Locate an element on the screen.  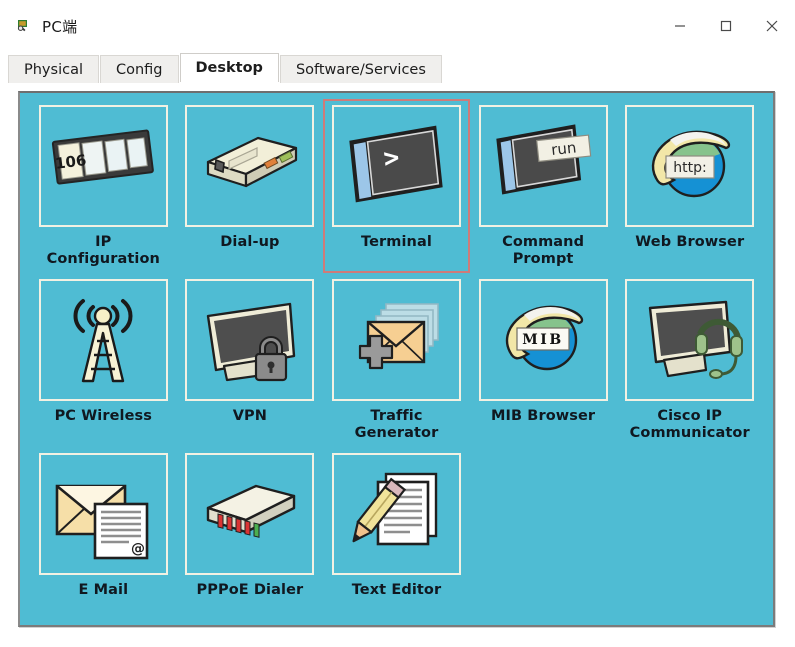
vpn-monitor-lock-icon is located at coordinates (250, 340).